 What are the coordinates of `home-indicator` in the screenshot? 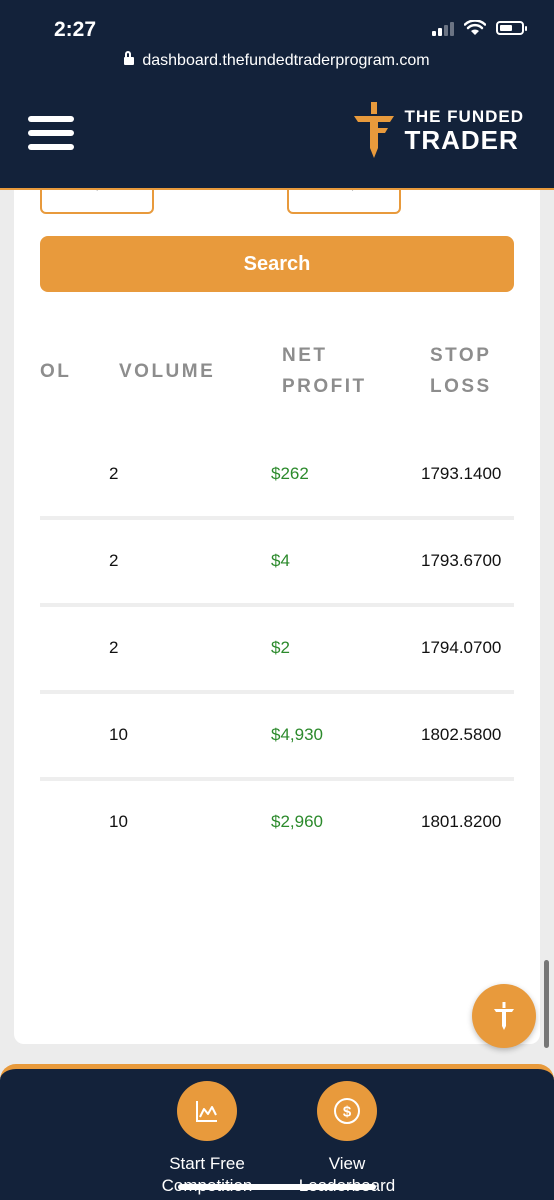 It's located at (277, 1187).